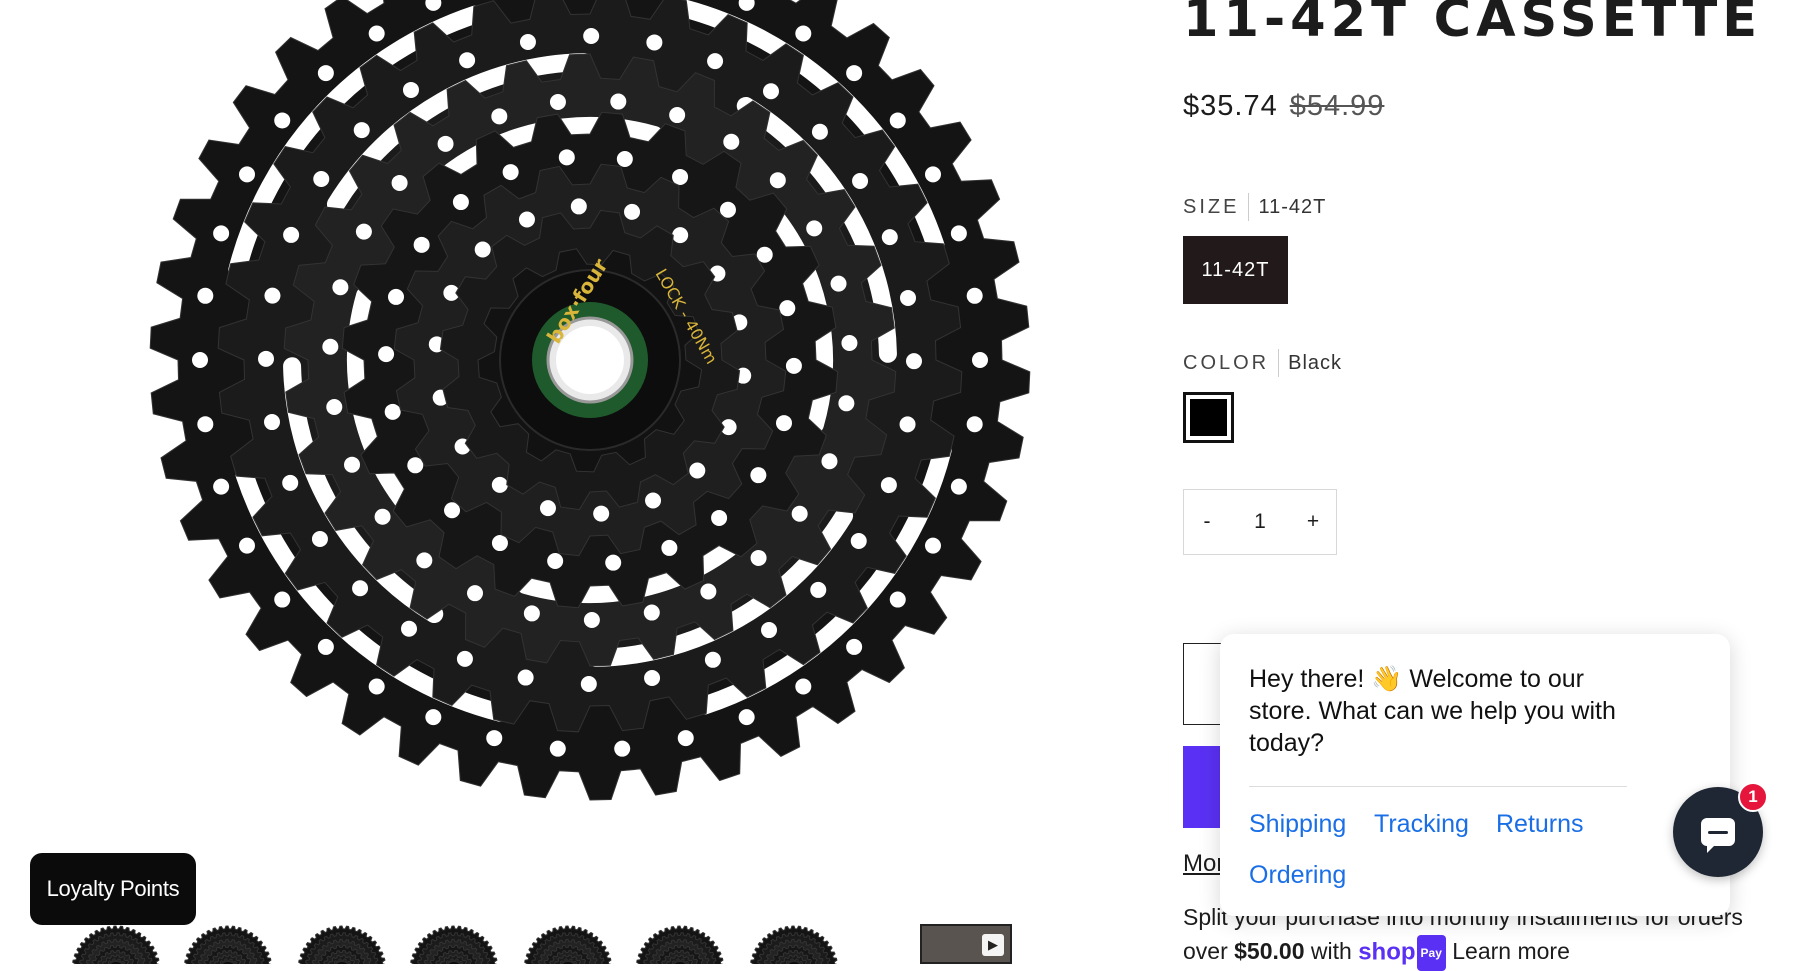  Describe the element at coordinates (1540, 824) in the screenshot. I see `quick-link-returns: Returns` at that location.